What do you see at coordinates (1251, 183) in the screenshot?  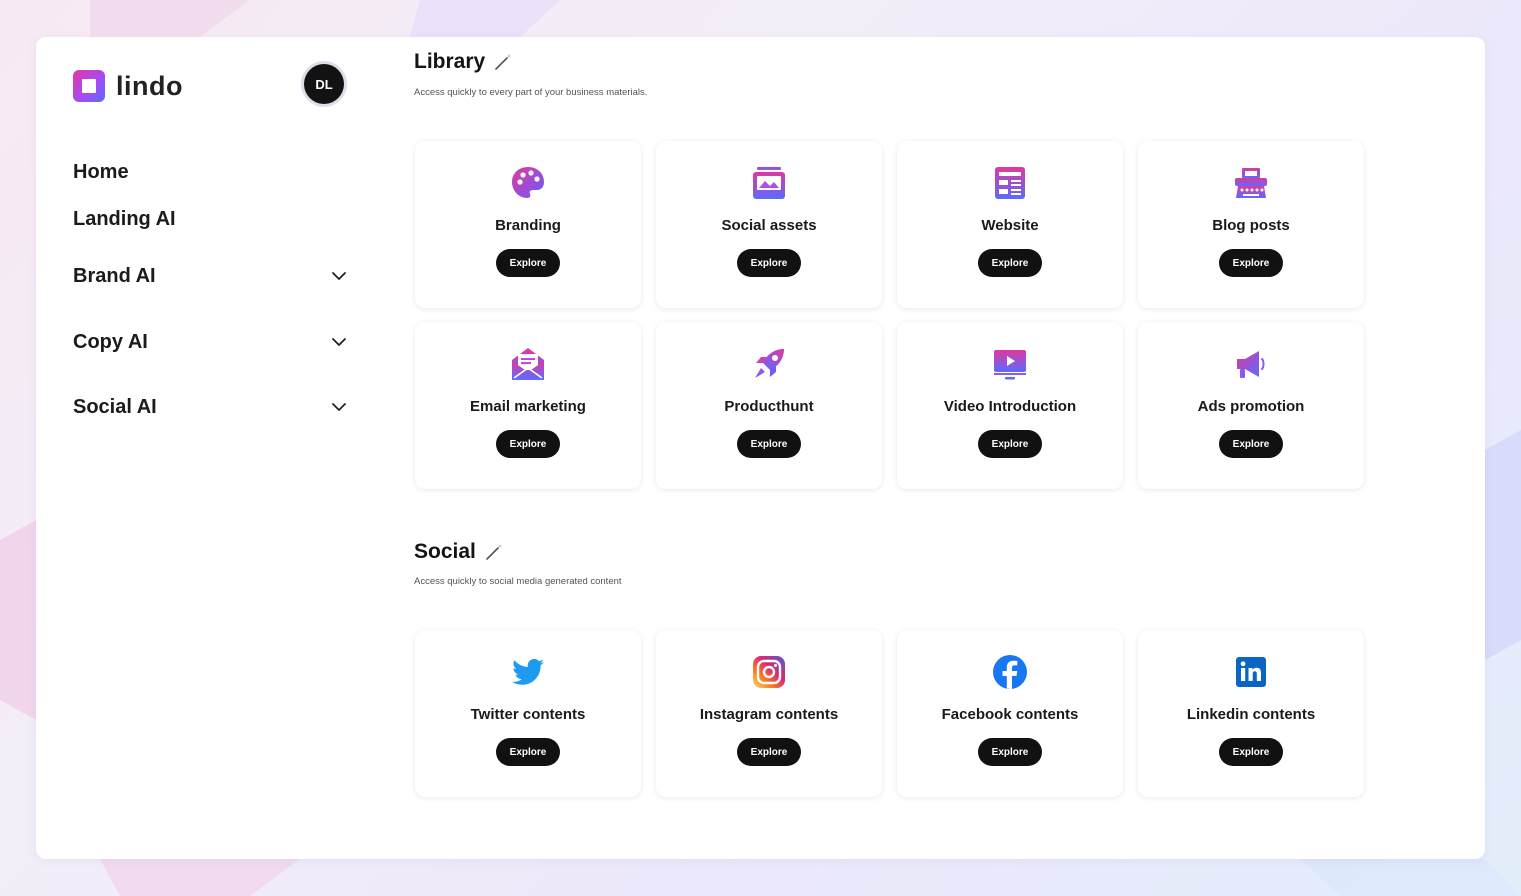 I see `typewriter-icon` at bounding box center [1251, 183].